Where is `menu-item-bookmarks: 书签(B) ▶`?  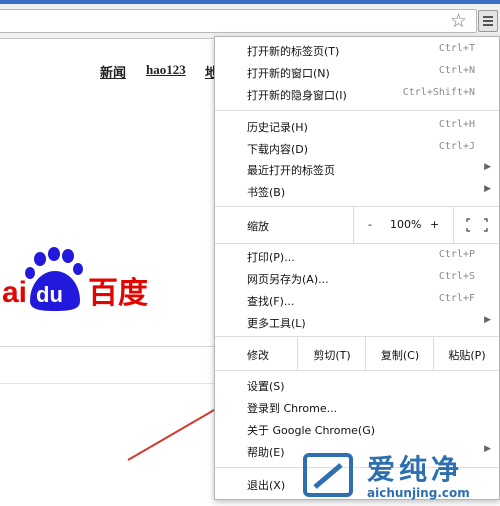 menu-item-bookmarks: 书签(B) ▶ is located at coordinates (357, 191).